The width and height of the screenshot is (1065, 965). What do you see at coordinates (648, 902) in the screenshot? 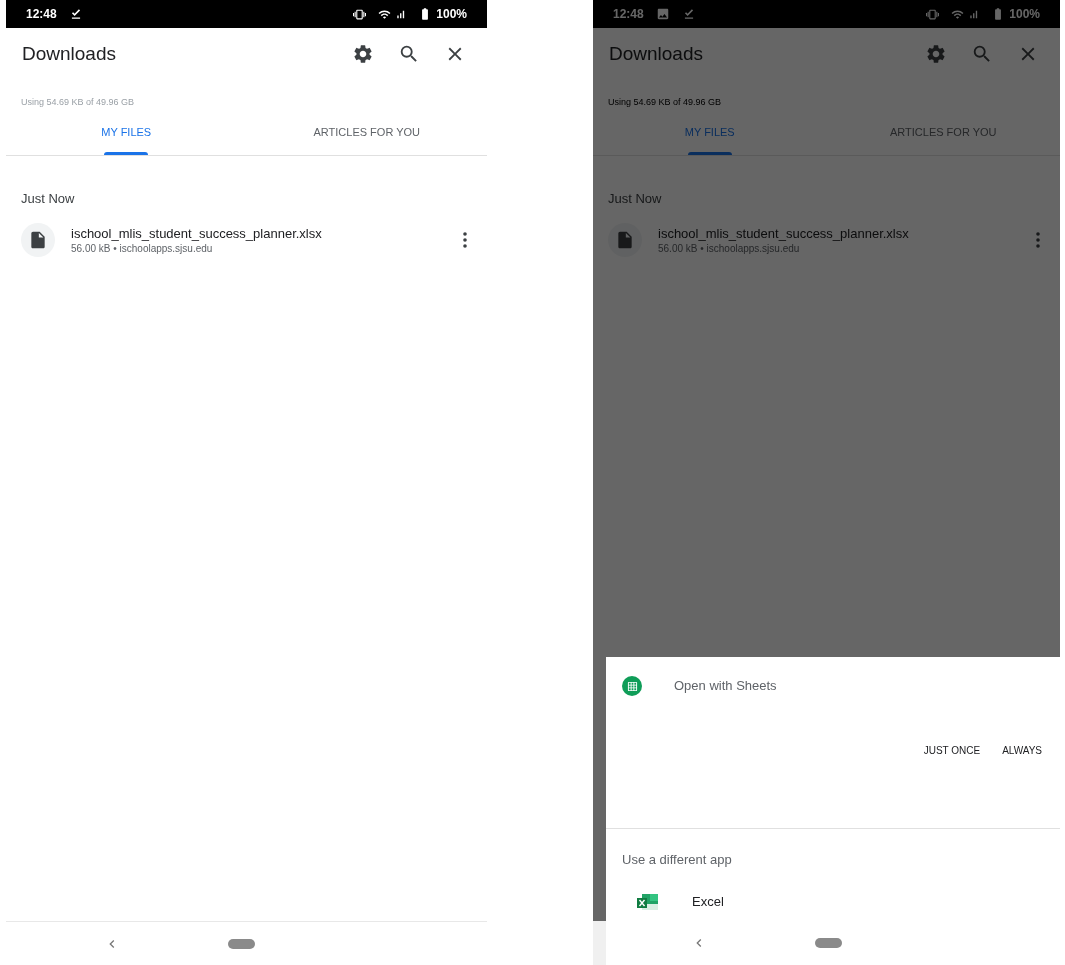
I see `spreadsheet-app-icon` at bounding box center [648, 902].